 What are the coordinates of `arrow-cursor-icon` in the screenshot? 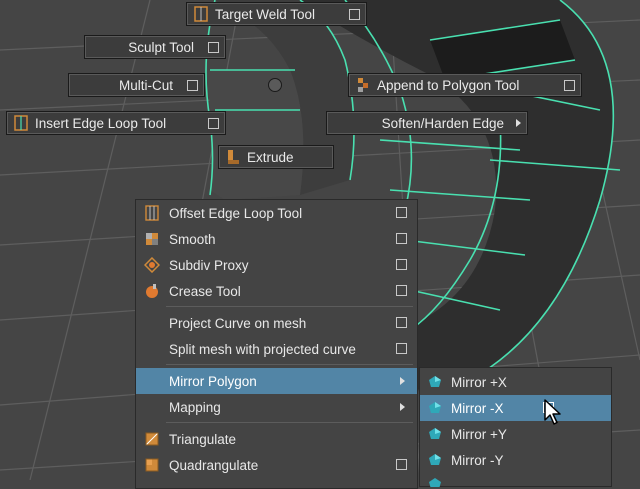 It's located at (552, 412).